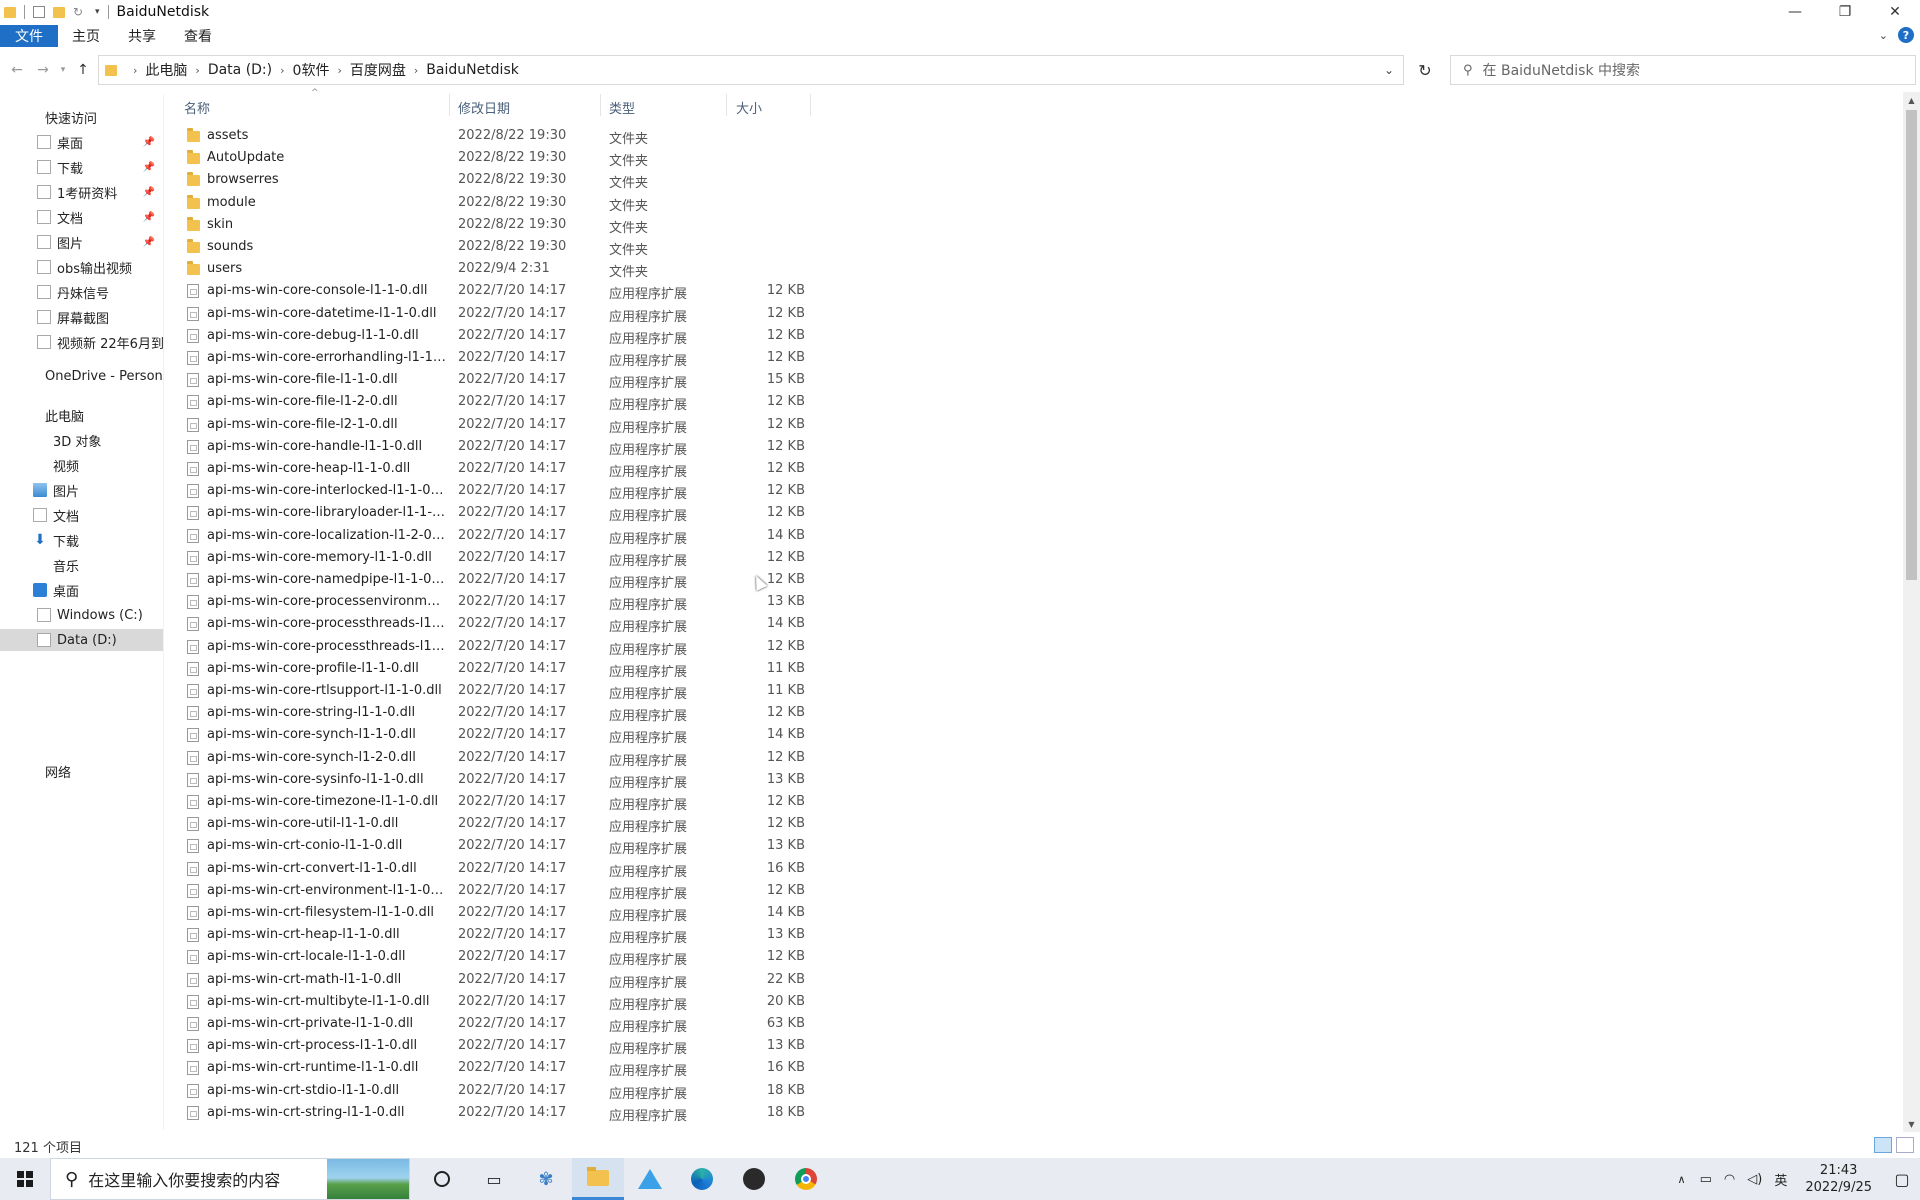 This screenshot has width=1920, height=1200. What do you see at coordinates (490, 180) in the screenshot?
I see `file-row: browserres 2022/8/22 19:30 文件夹` at bounding box center [490, 180].